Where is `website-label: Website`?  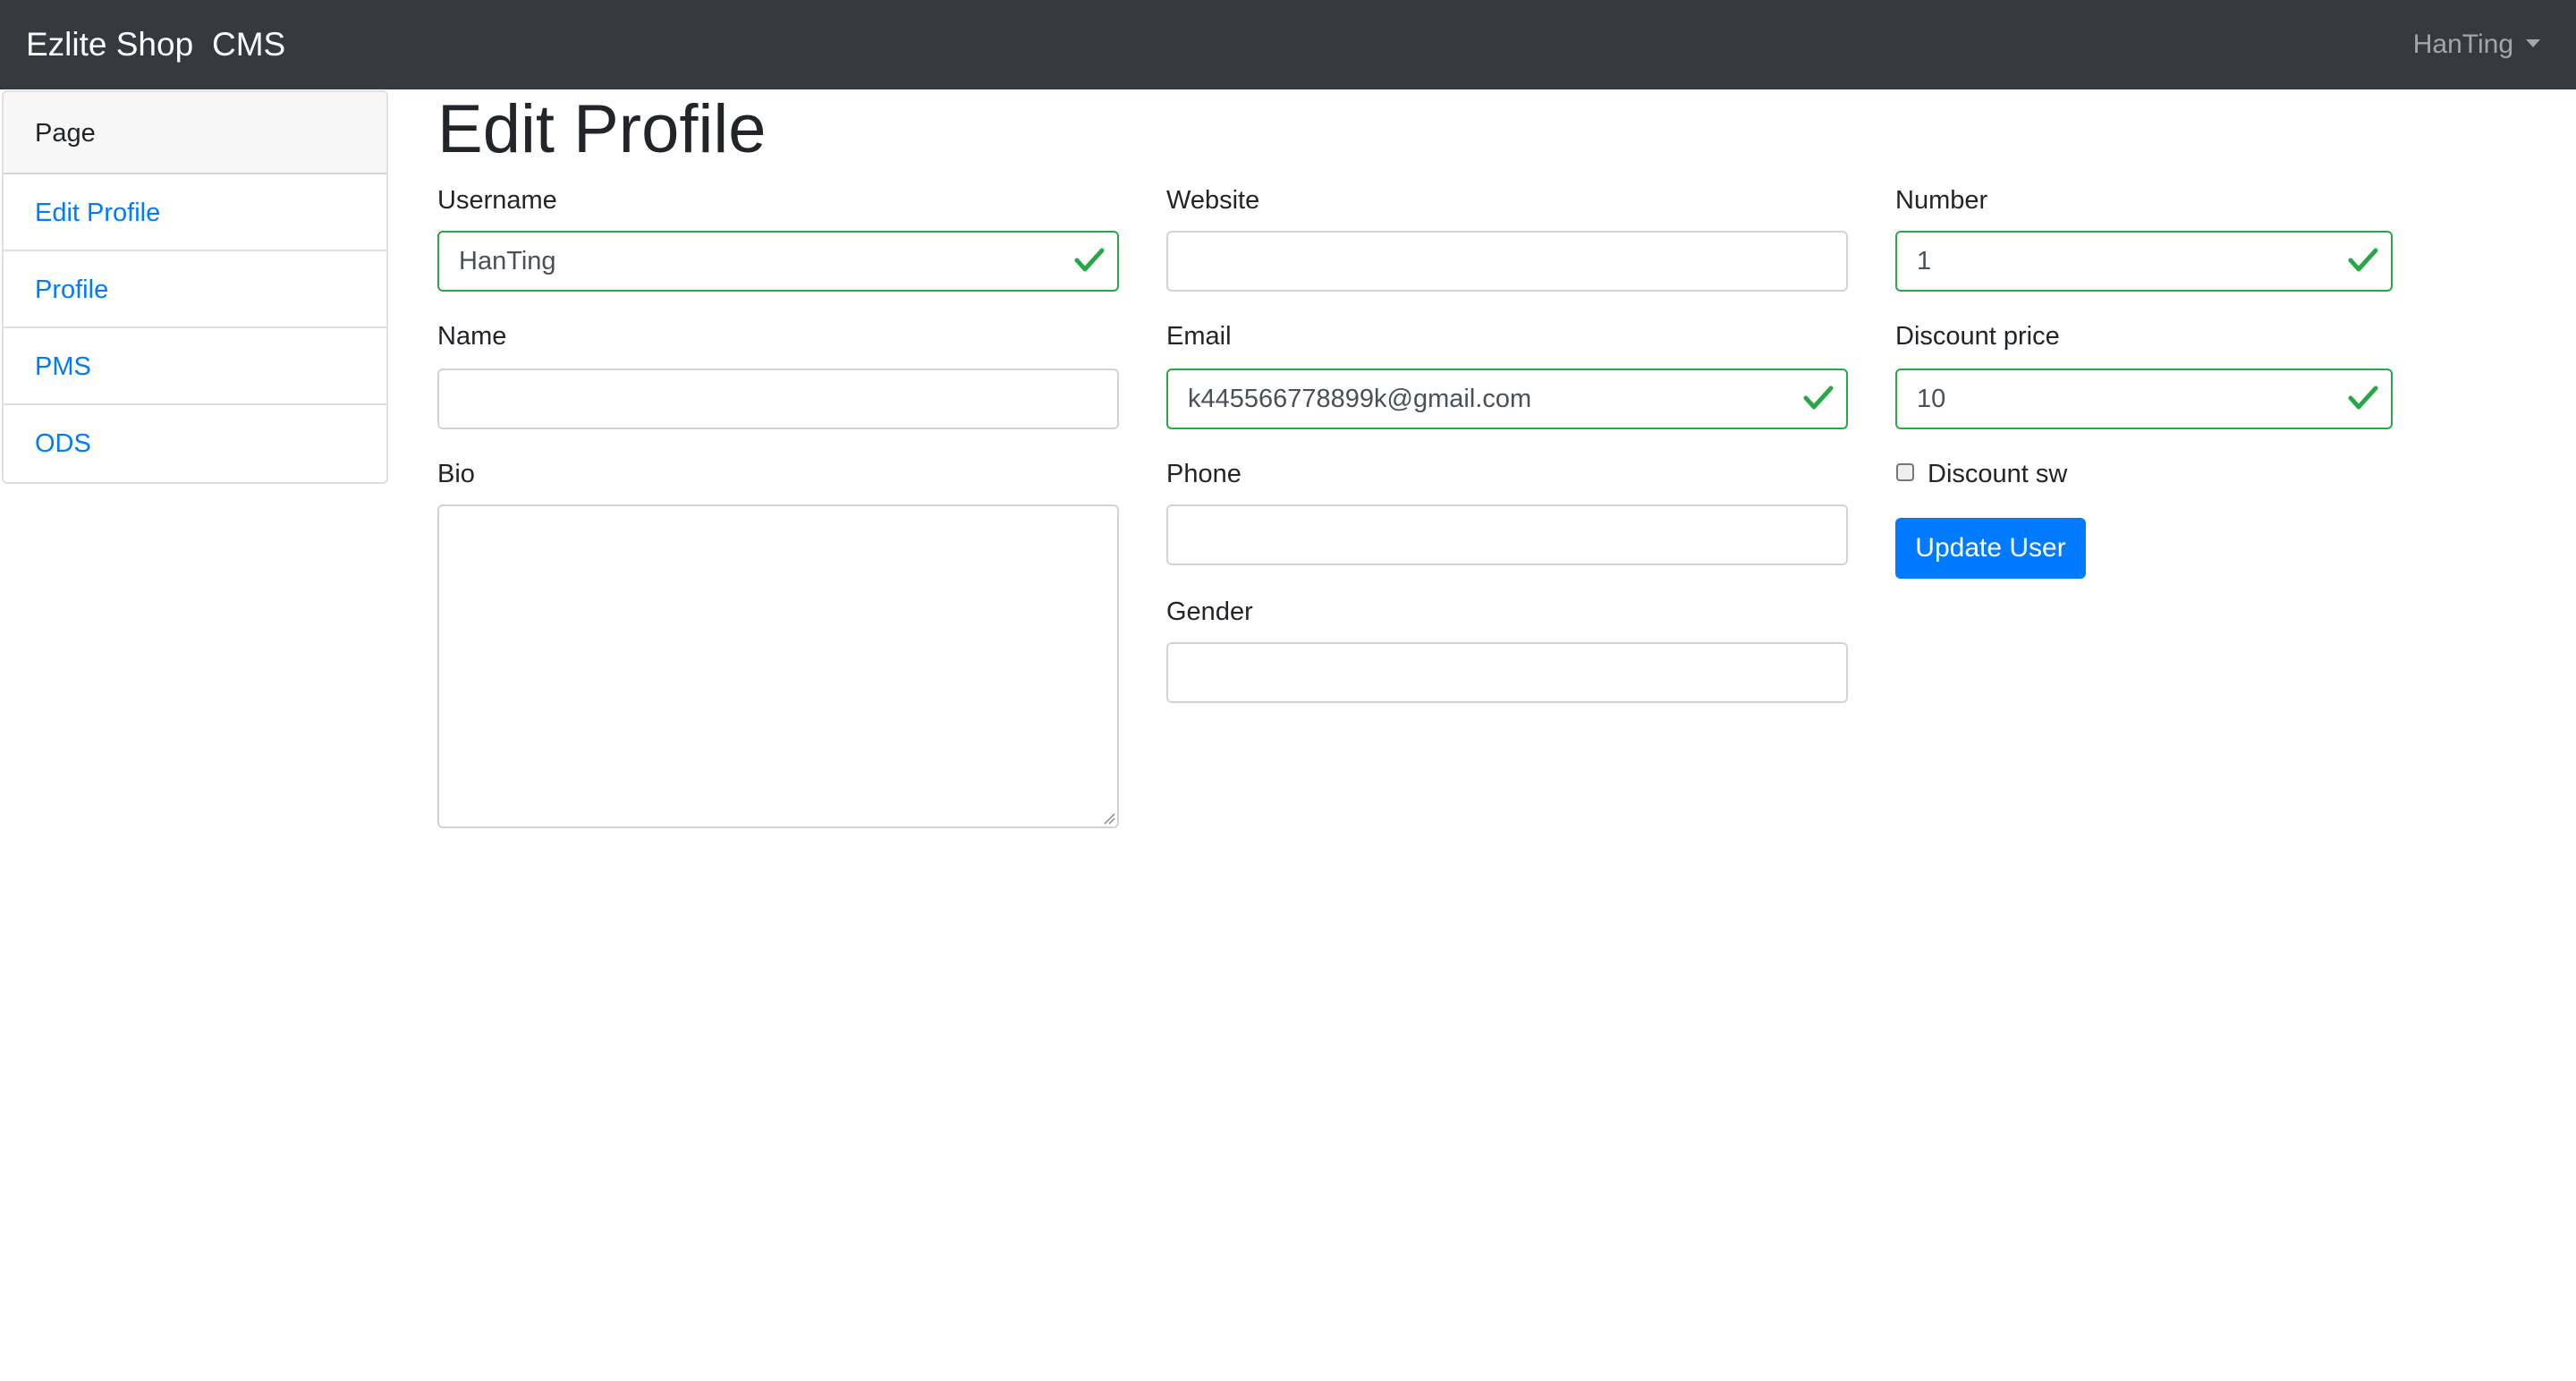
website-label: Website is located at coordinates (1213, 200).